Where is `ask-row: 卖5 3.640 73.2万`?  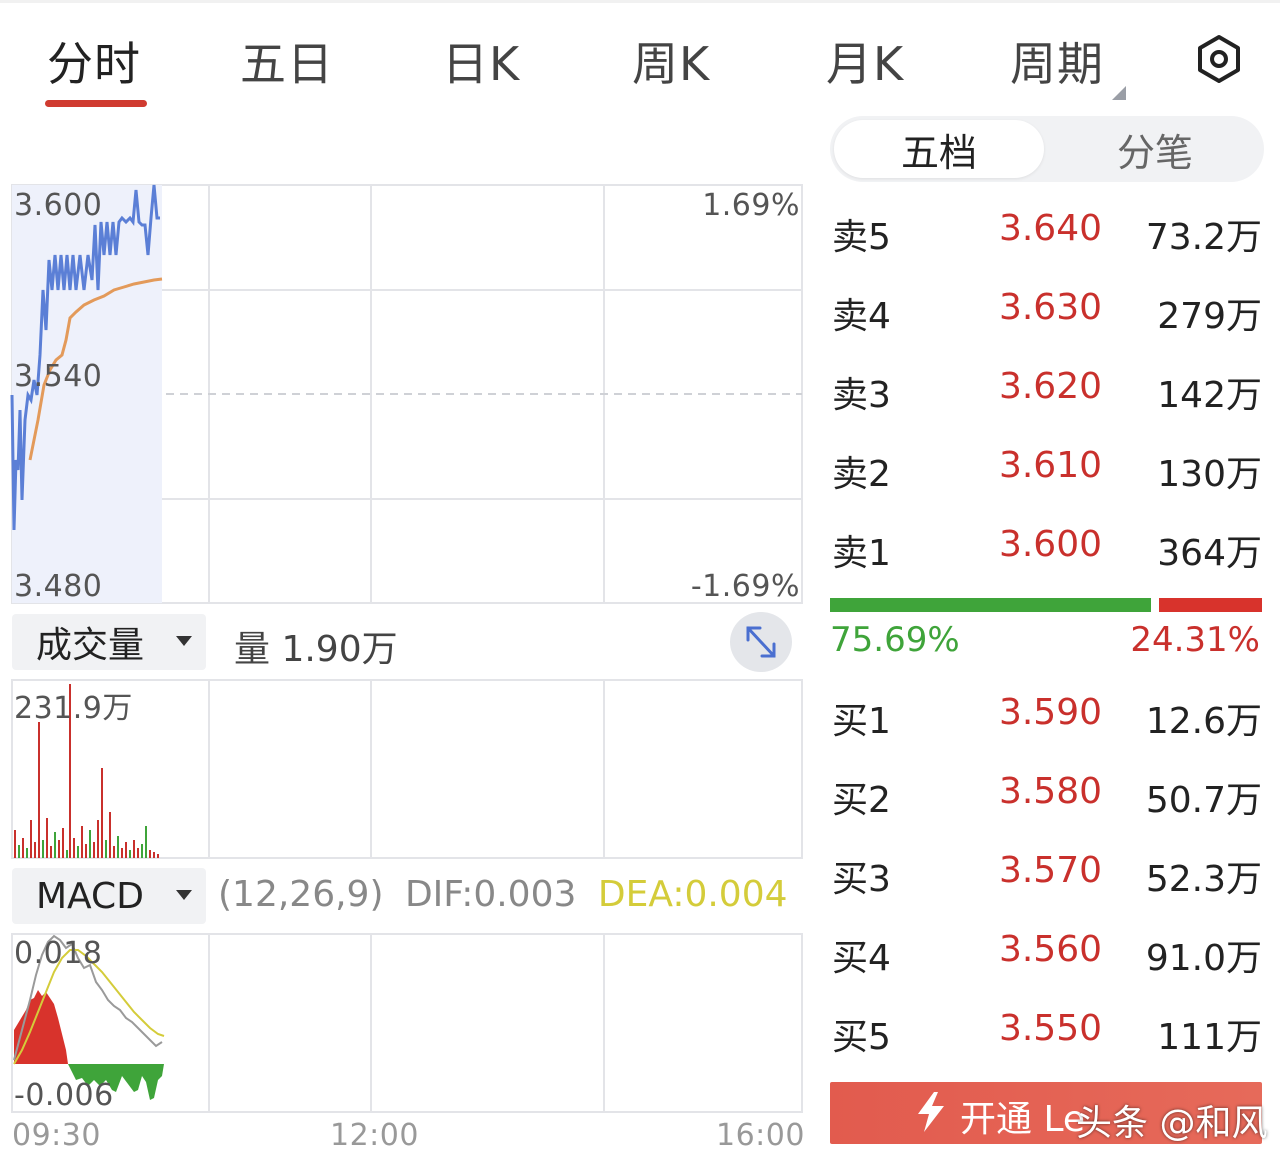 ask-row: 卖5 3.640 73.2万 is located at coordinates (1047, 233).